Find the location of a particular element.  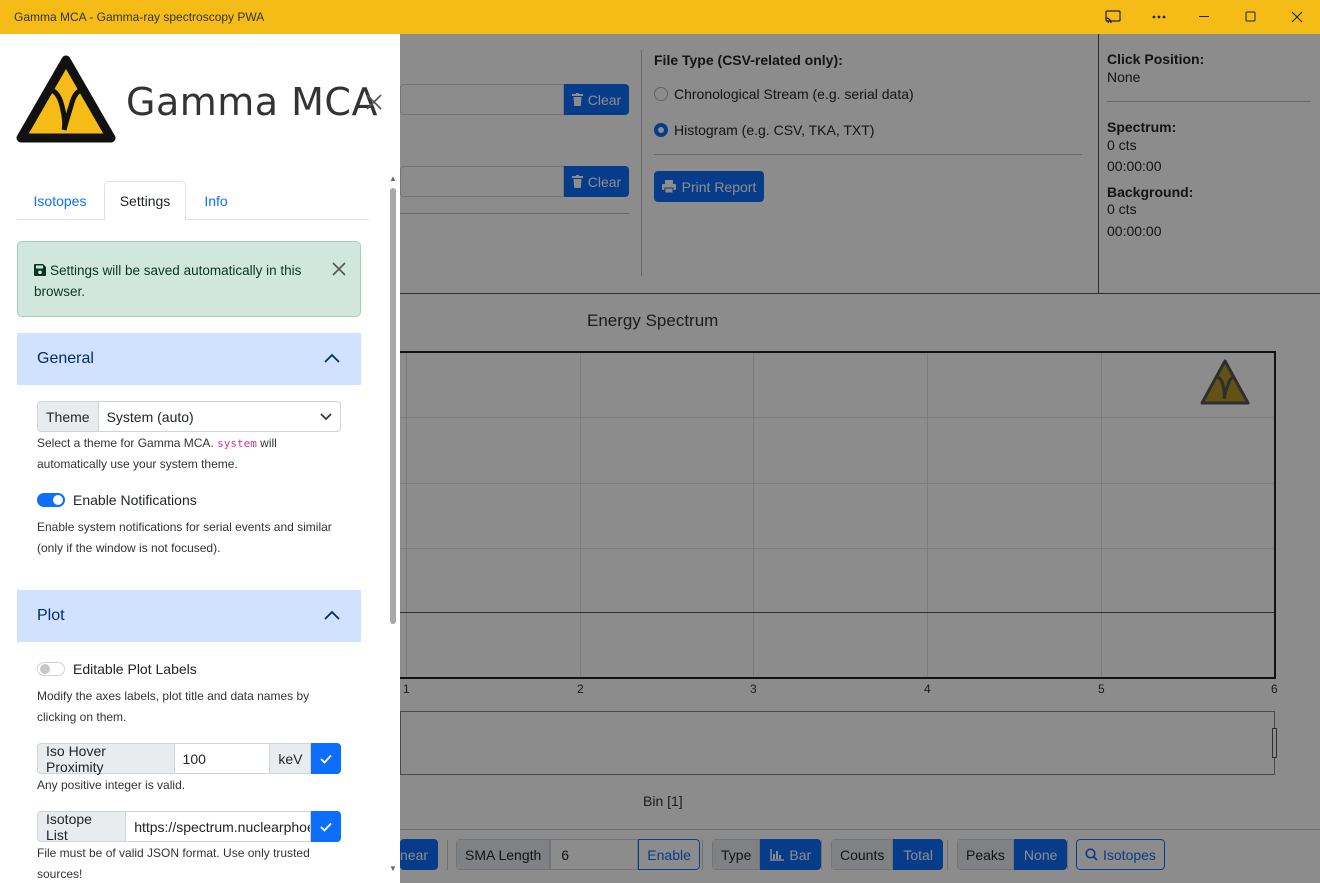

sidebar-scrollbar: ▲ ▼ is located at coordinates (393, 525).